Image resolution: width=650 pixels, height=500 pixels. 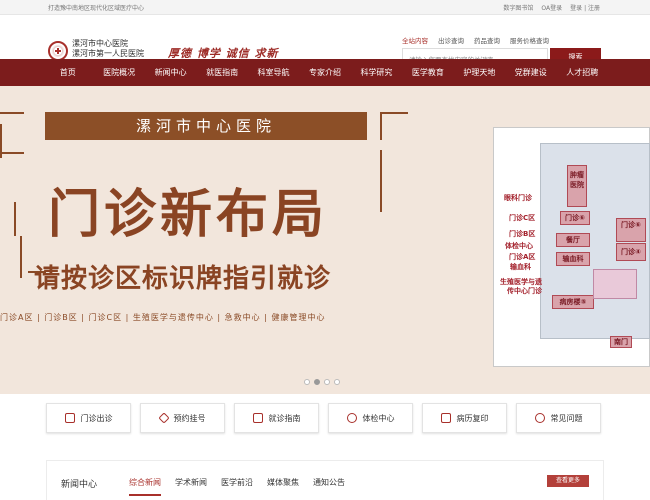 I want to click on news-tab-frontier: 医学前沿, so click(x=237, y=486).